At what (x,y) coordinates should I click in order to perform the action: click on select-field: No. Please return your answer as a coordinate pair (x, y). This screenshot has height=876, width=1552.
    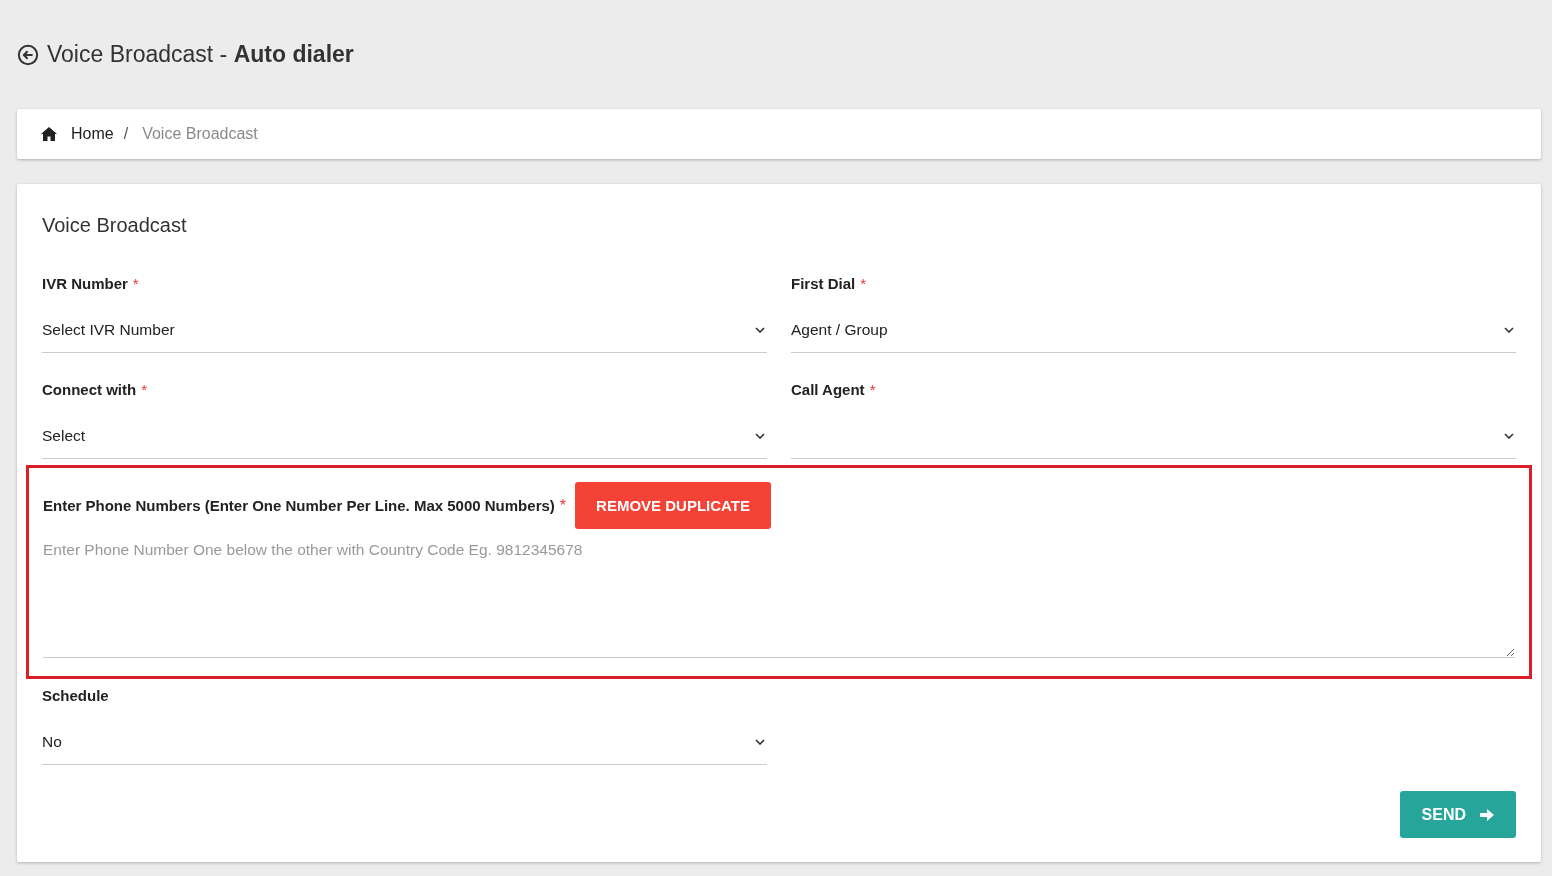
    Looking at the image, I should click on (404, 742).